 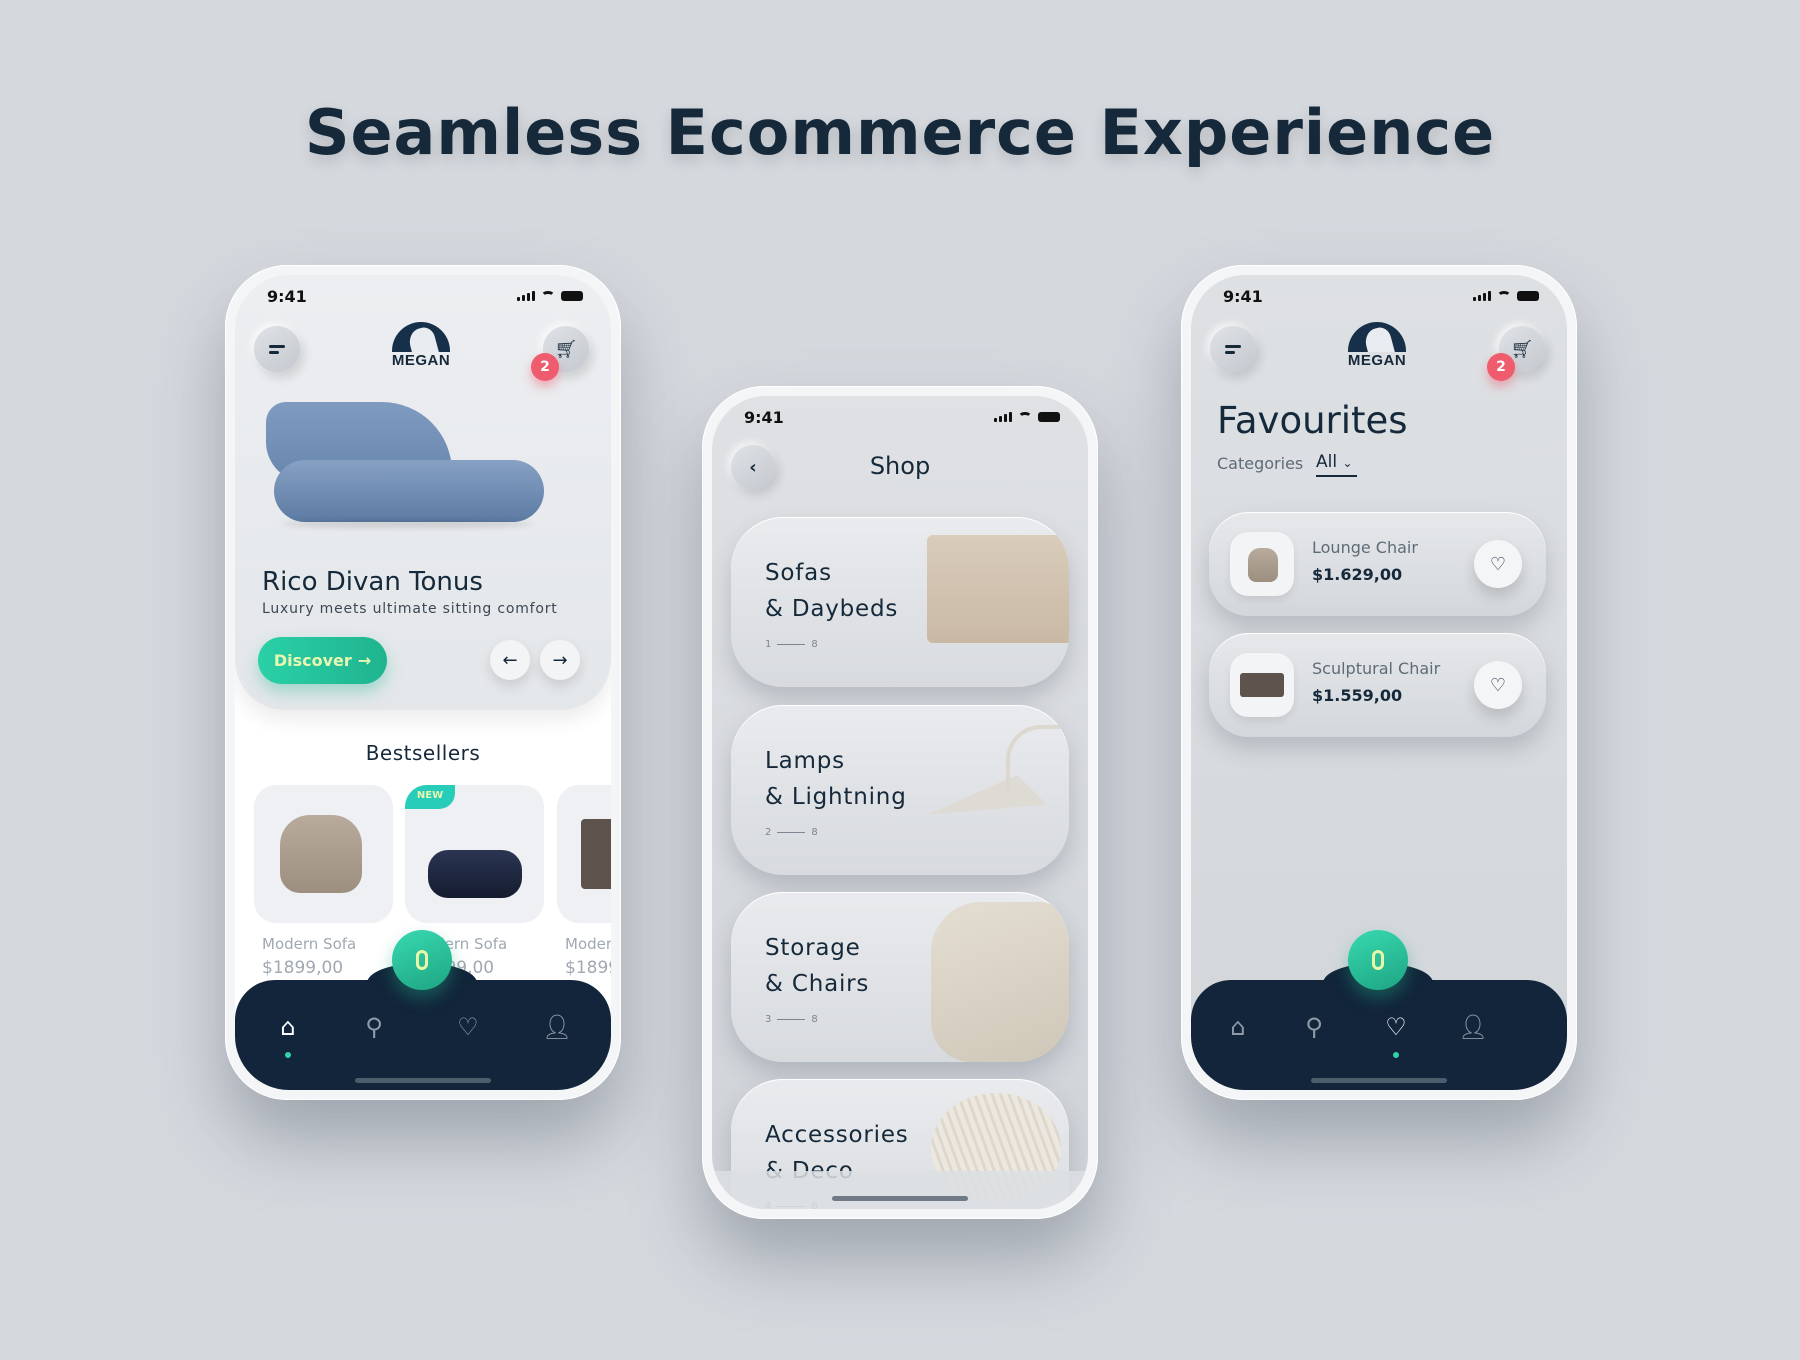 I want to click on filter-label: Categories, so click(x=1260, y=463).